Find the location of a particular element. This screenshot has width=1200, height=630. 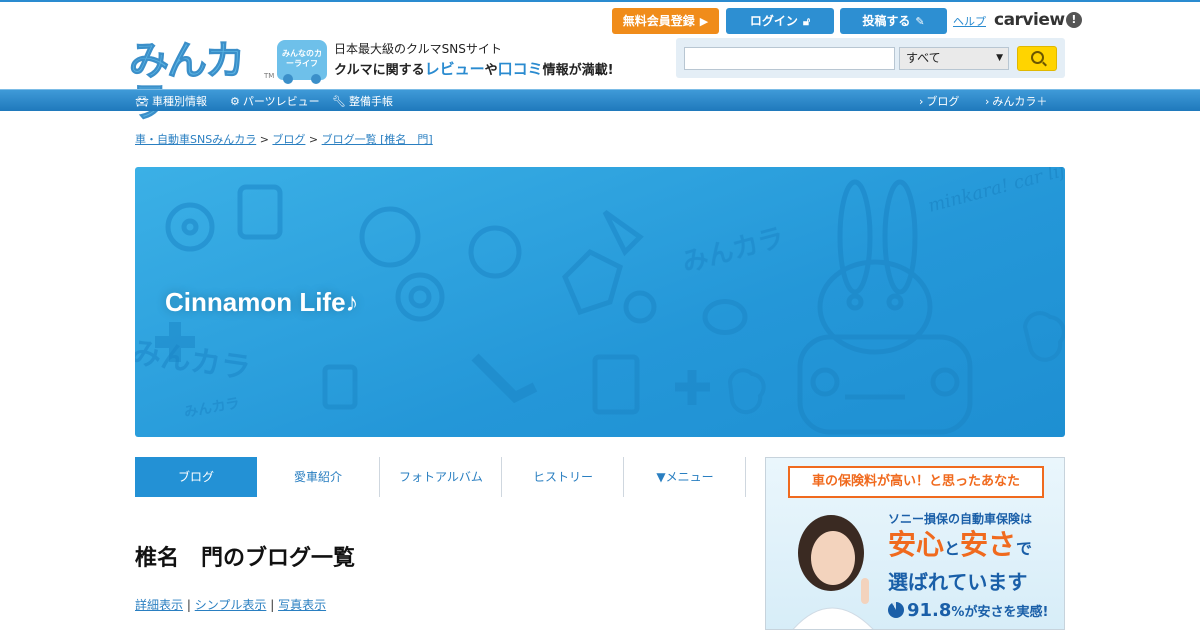

badge-wheel-right is located at coordinates (316, 79).